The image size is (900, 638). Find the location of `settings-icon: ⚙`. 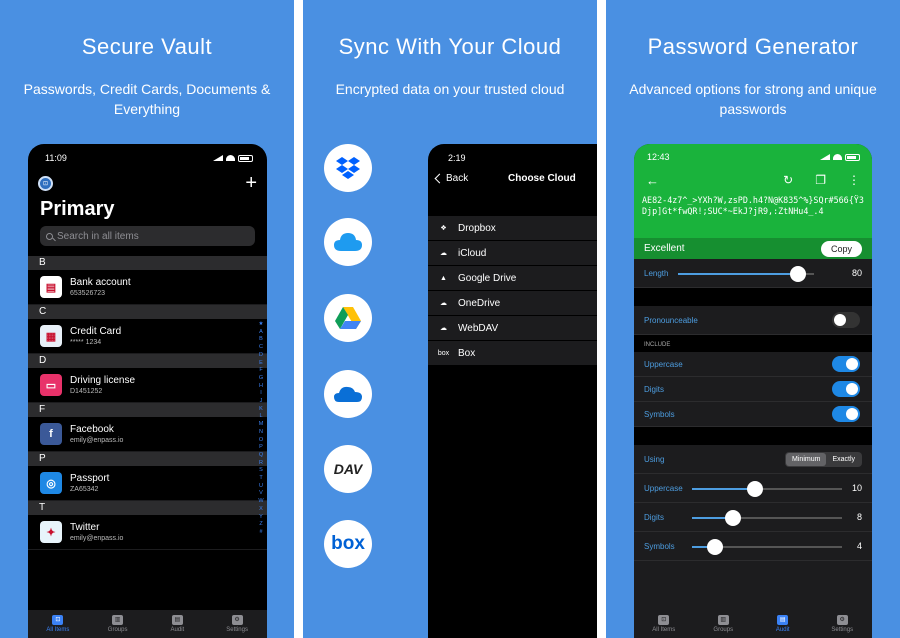

settings-icon: ⚙ is located at coordinates (842, 620).